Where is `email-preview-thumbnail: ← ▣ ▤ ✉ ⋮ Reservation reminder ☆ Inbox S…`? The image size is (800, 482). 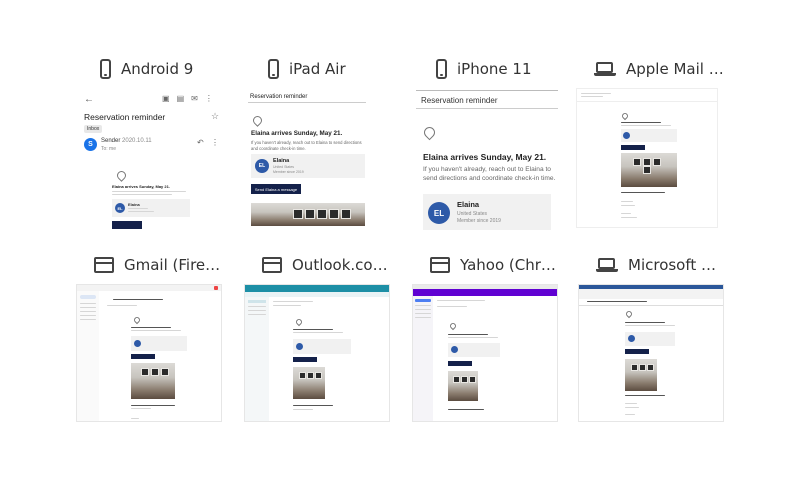 email-preview-thumbnail: ← ▣ ▤ ✉ ⋮ Reservation reminder ☆ Inbox S… is located at coordinates (151, 162).